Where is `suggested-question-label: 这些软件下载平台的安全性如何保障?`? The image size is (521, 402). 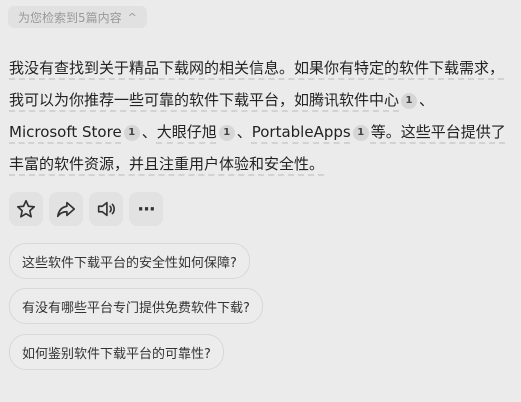 suggested-question-label: 这些软件下载平台的安全性如何保障? is located at coordinates (129, 263).